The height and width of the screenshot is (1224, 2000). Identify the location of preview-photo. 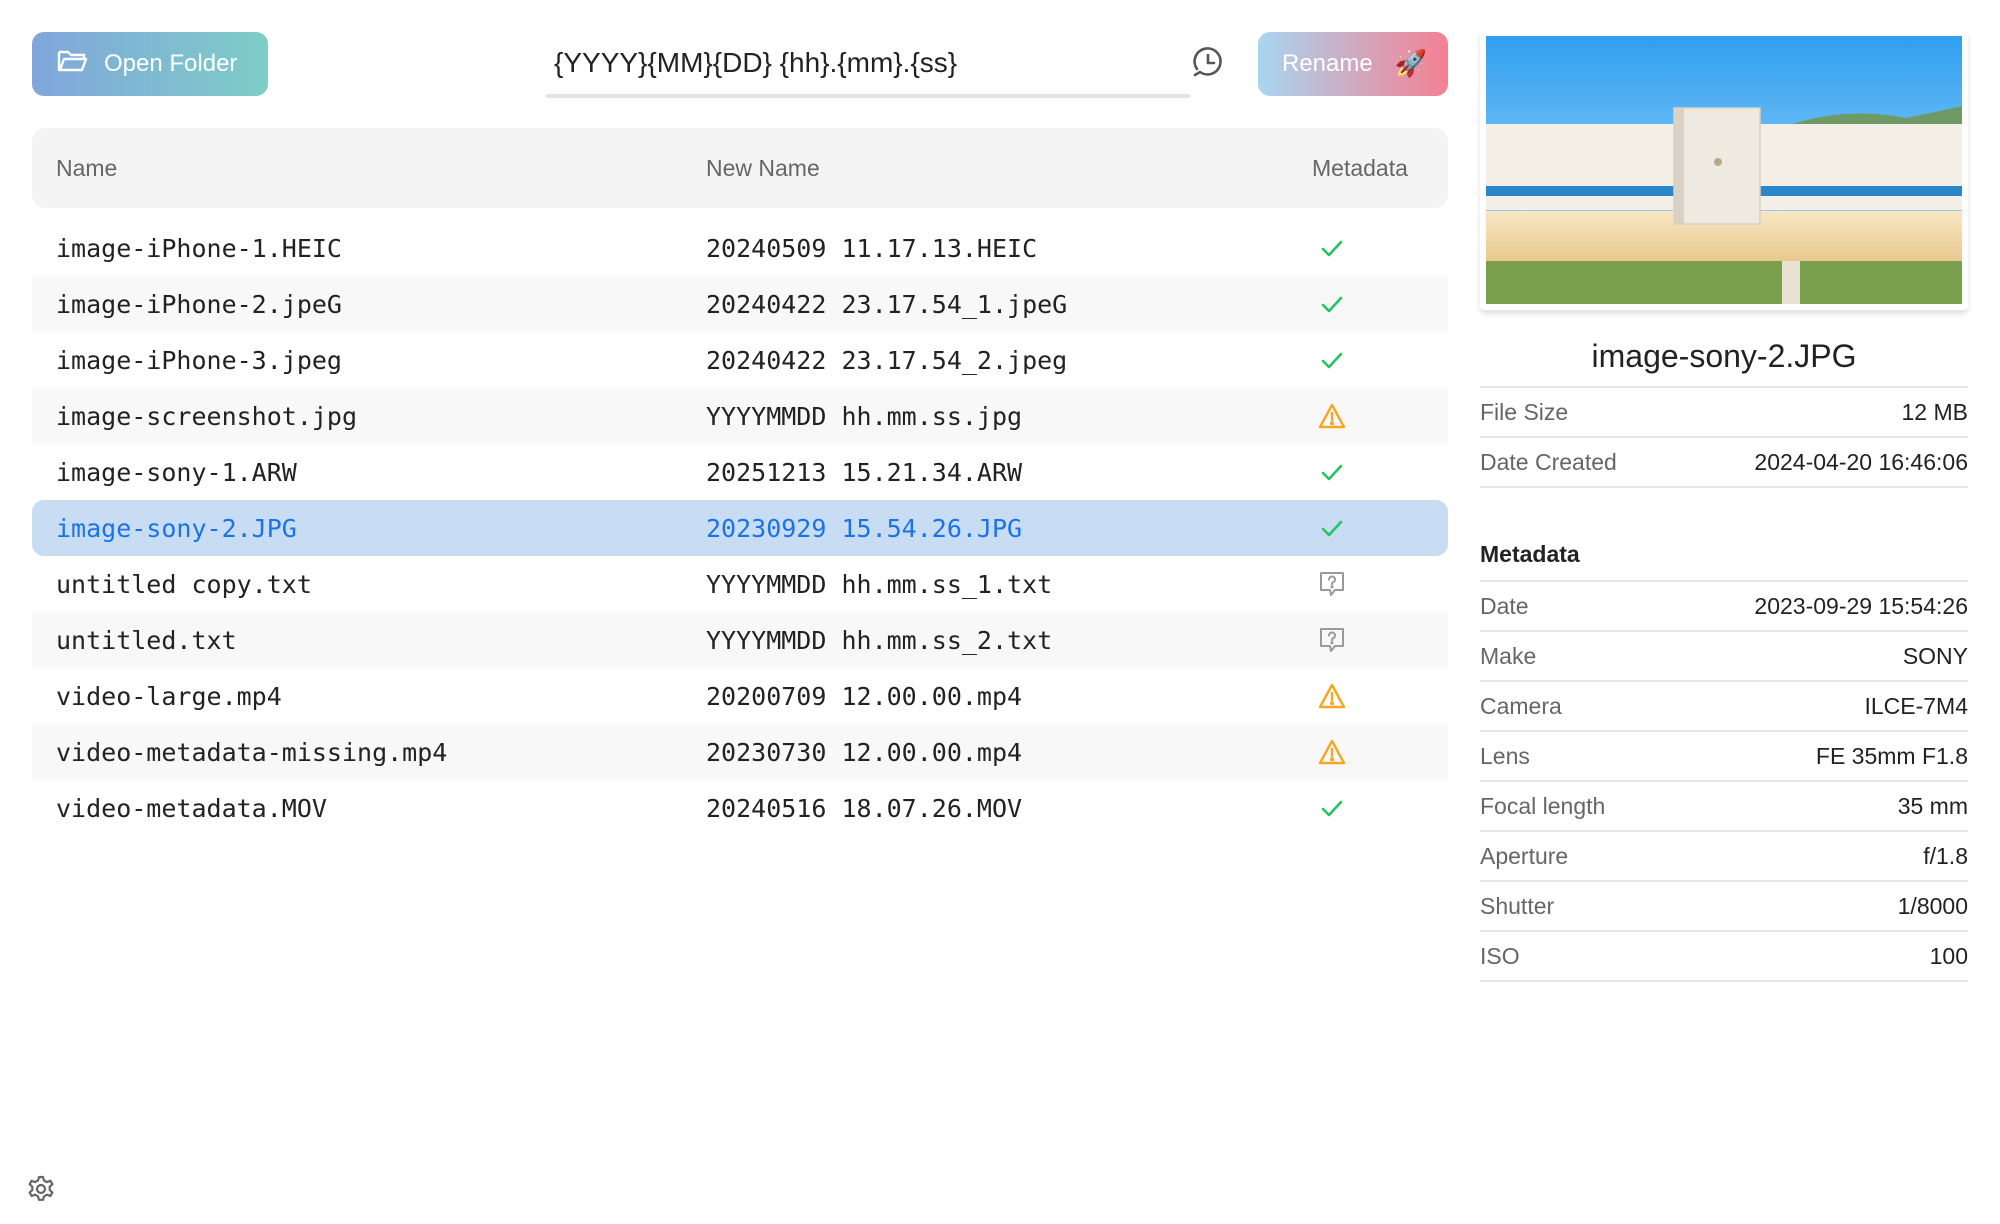
(1724, 170).